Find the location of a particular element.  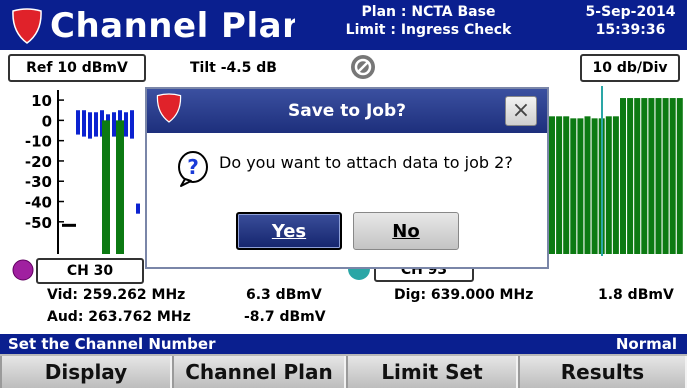

yes-label: Yes is located at coordinates (289, 231).